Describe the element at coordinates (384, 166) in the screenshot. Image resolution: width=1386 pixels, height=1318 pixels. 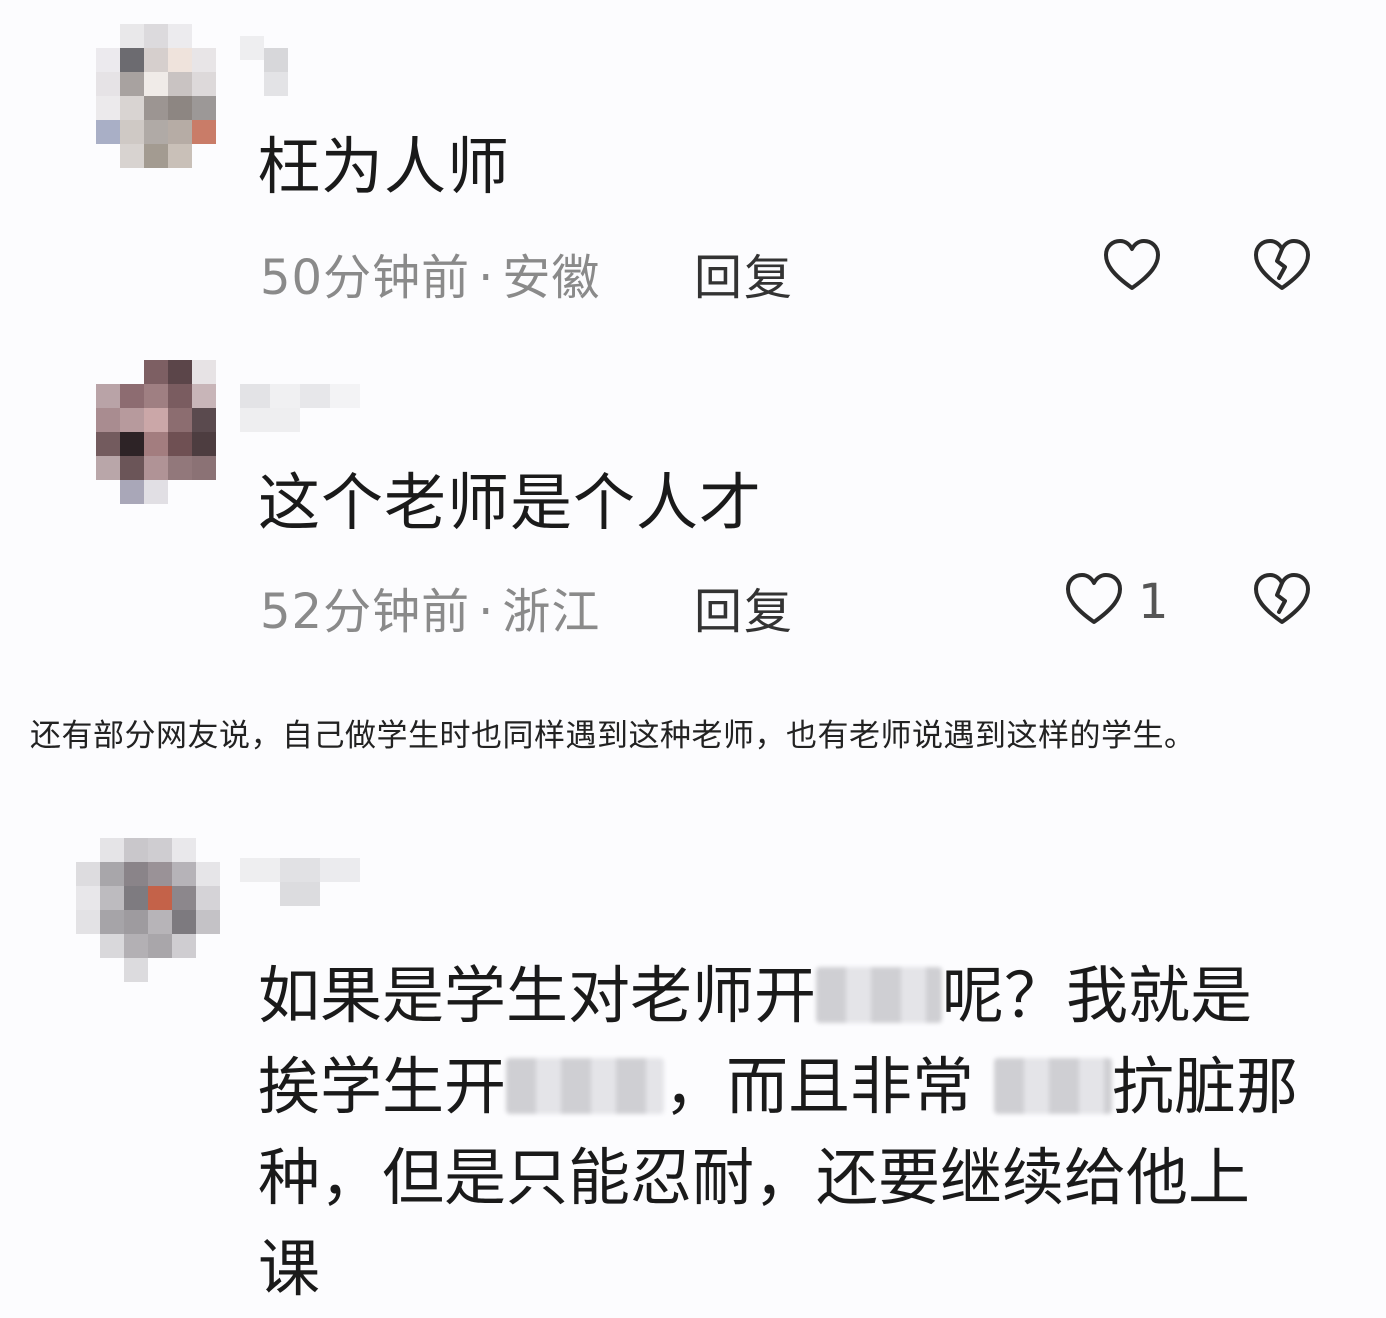
I see `comment-text: 枉为人师` at that location.